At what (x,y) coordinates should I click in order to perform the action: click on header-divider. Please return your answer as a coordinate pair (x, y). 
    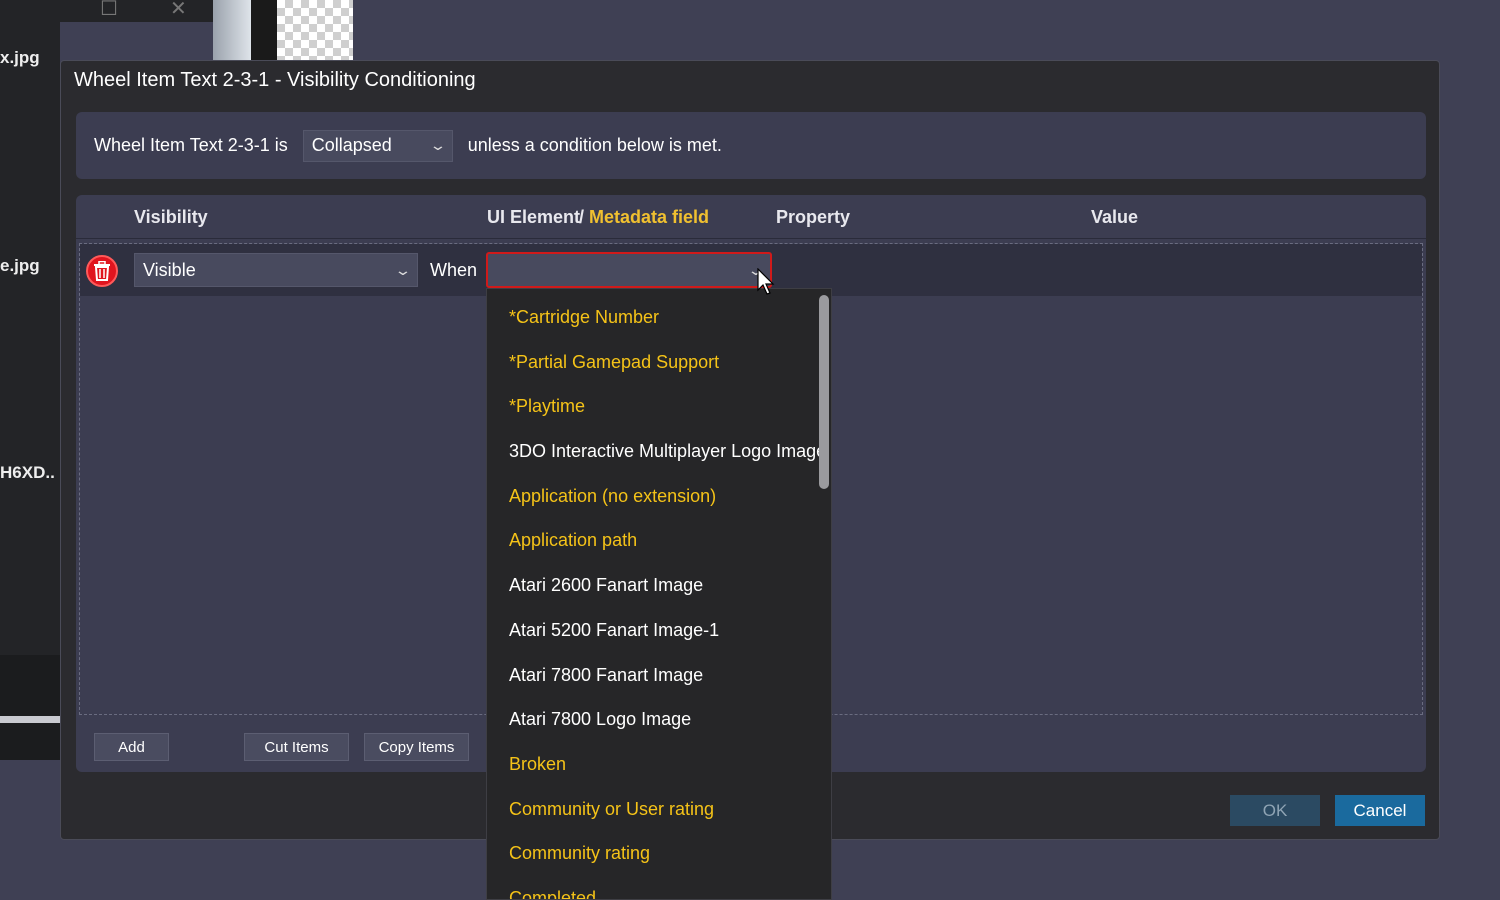
    Looking at the image, I should click on (751, 238).